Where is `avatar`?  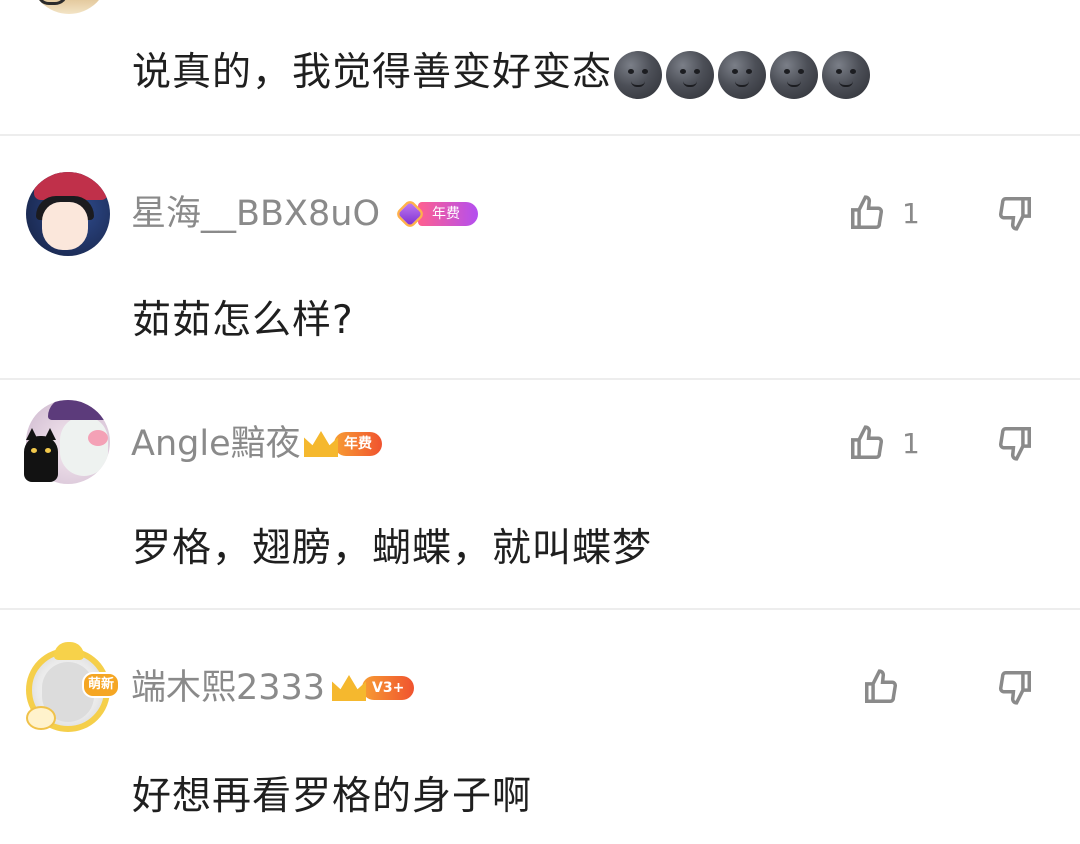
avatar is located at coordinates (68, 214).